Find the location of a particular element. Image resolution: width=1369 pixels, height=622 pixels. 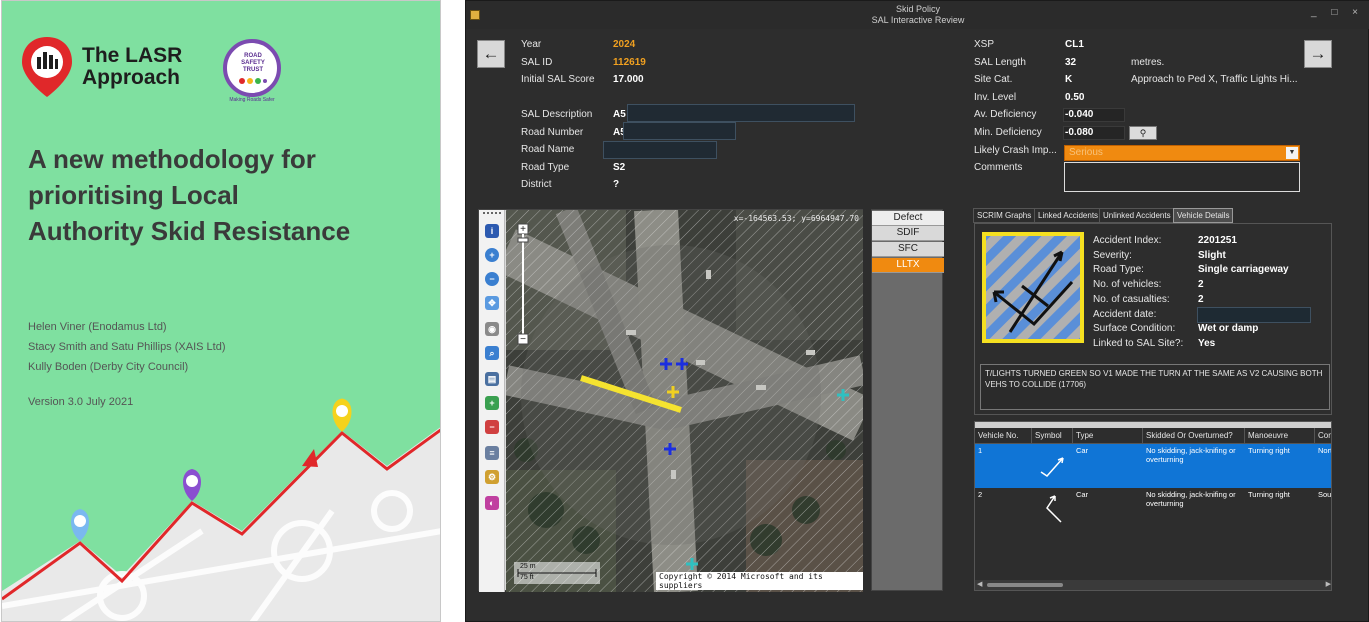

arrow-left-icon: ← is located at coordinates (491, 53).